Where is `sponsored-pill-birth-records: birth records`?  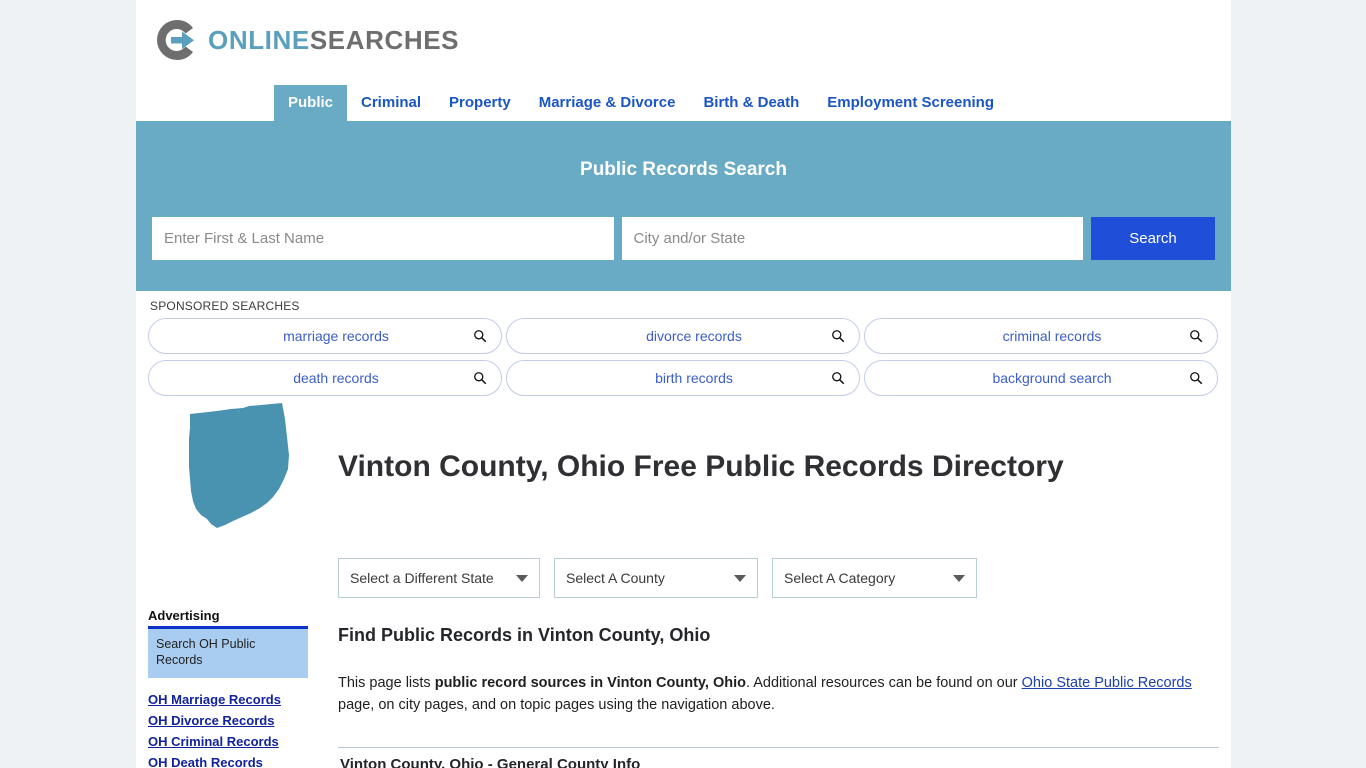 sponsored-pill-birth-records: birth records is located at coordinates (683, 378).